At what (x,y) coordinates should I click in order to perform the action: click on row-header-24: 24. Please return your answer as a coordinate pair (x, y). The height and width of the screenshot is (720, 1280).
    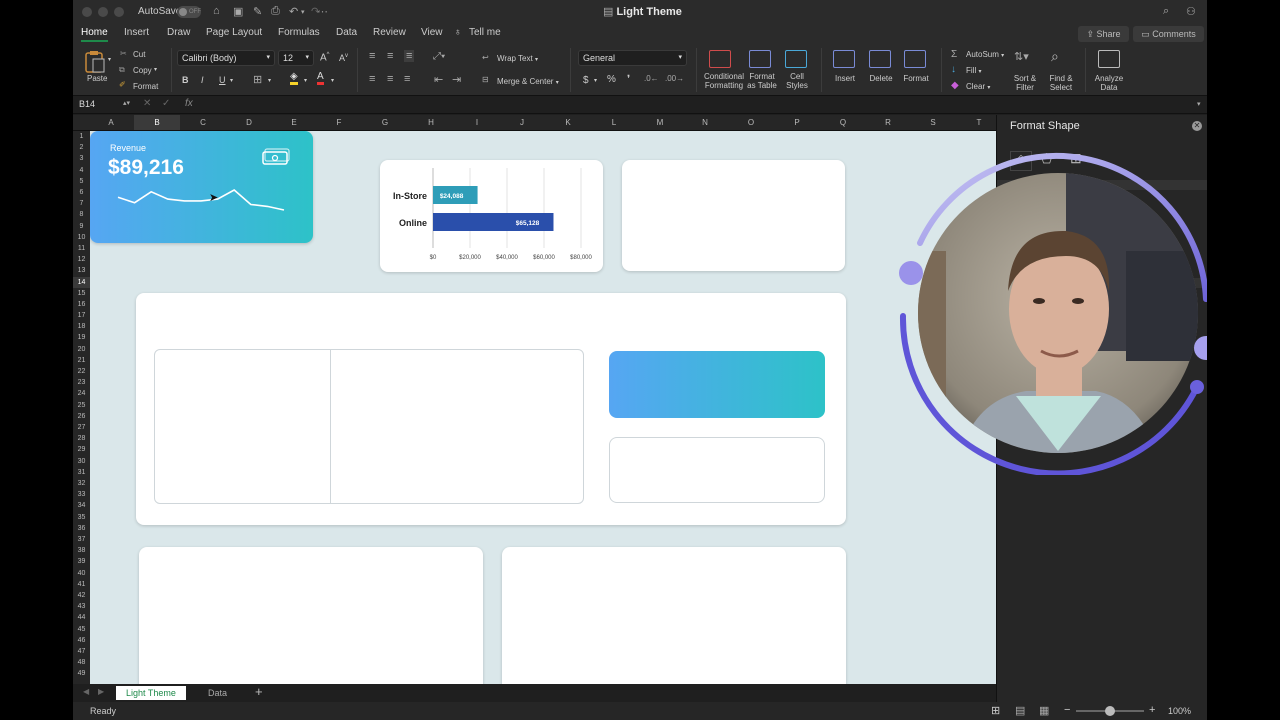
    Looking at the image, I should click on (81, 393).